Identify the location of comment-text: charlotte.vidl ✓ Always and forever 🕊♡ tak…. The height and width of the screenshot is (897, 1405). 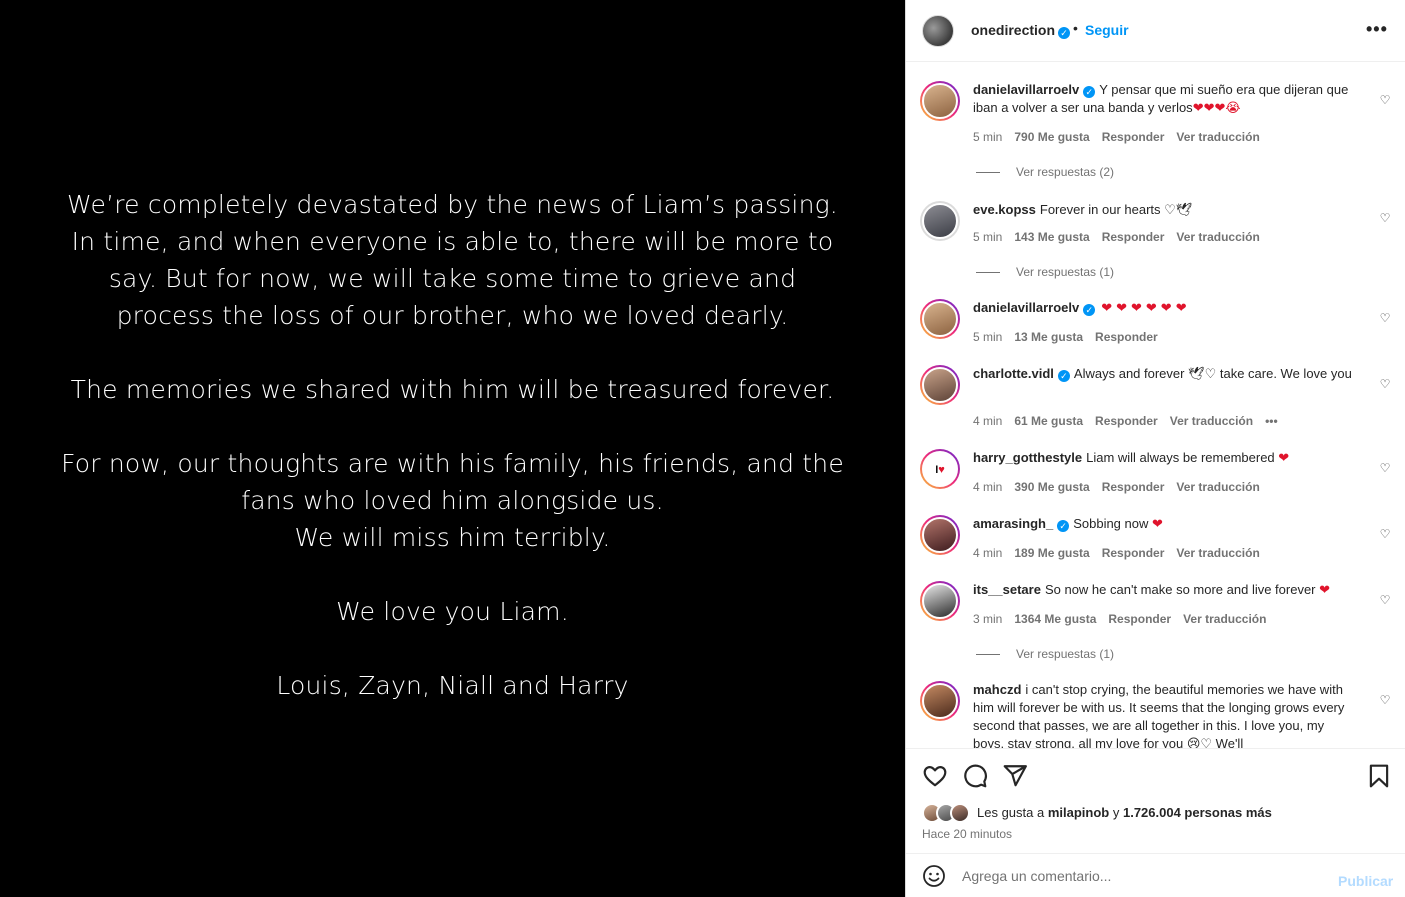
(1163, 374).